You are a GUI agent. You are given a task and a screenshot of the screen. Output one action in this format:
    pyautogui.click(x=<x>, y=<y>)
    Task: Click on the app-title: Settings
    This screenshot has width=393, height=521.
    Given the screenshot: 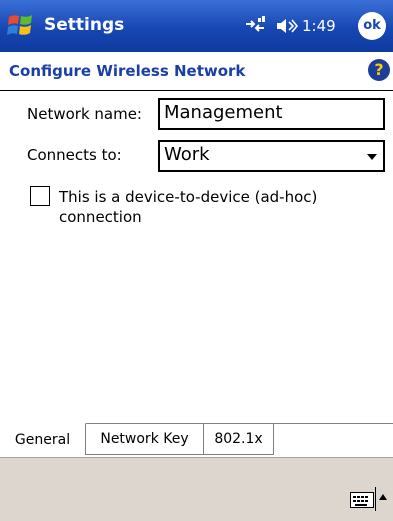 What is the action you would take?
    pyautogui.click(x=84, y=25)
    